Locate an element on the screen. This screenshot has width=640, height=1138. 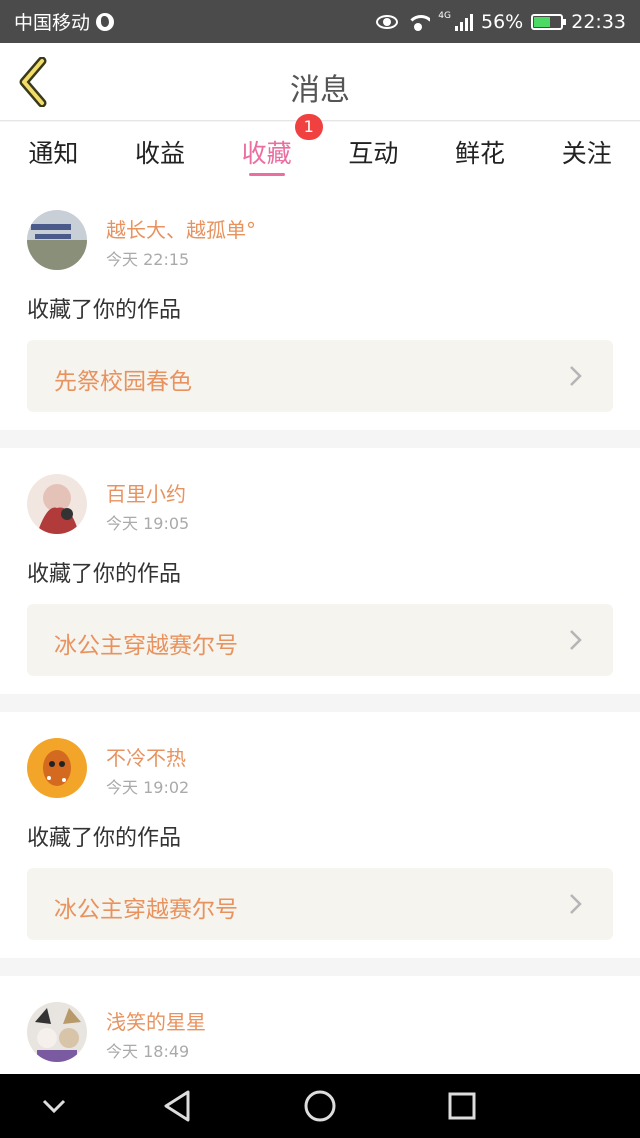
battery-icon is located at coordinates (549, 21).